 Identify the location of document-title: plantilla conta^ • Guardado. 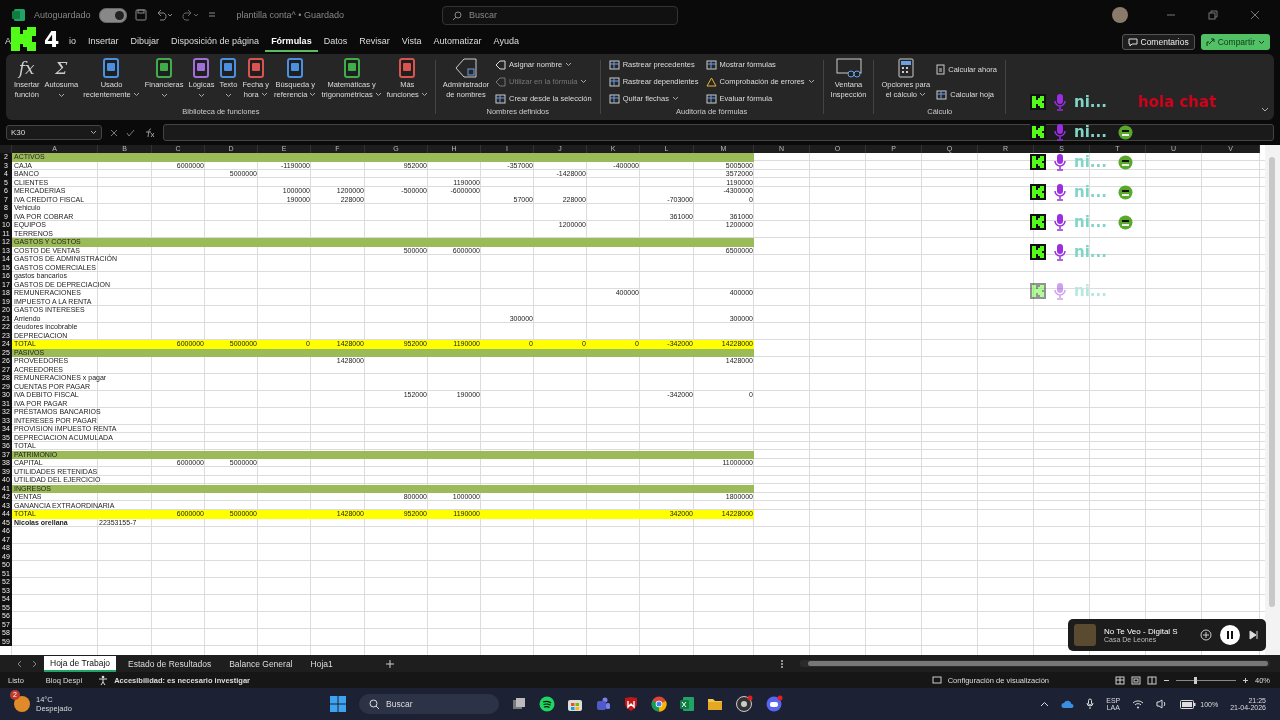
(290, 15).